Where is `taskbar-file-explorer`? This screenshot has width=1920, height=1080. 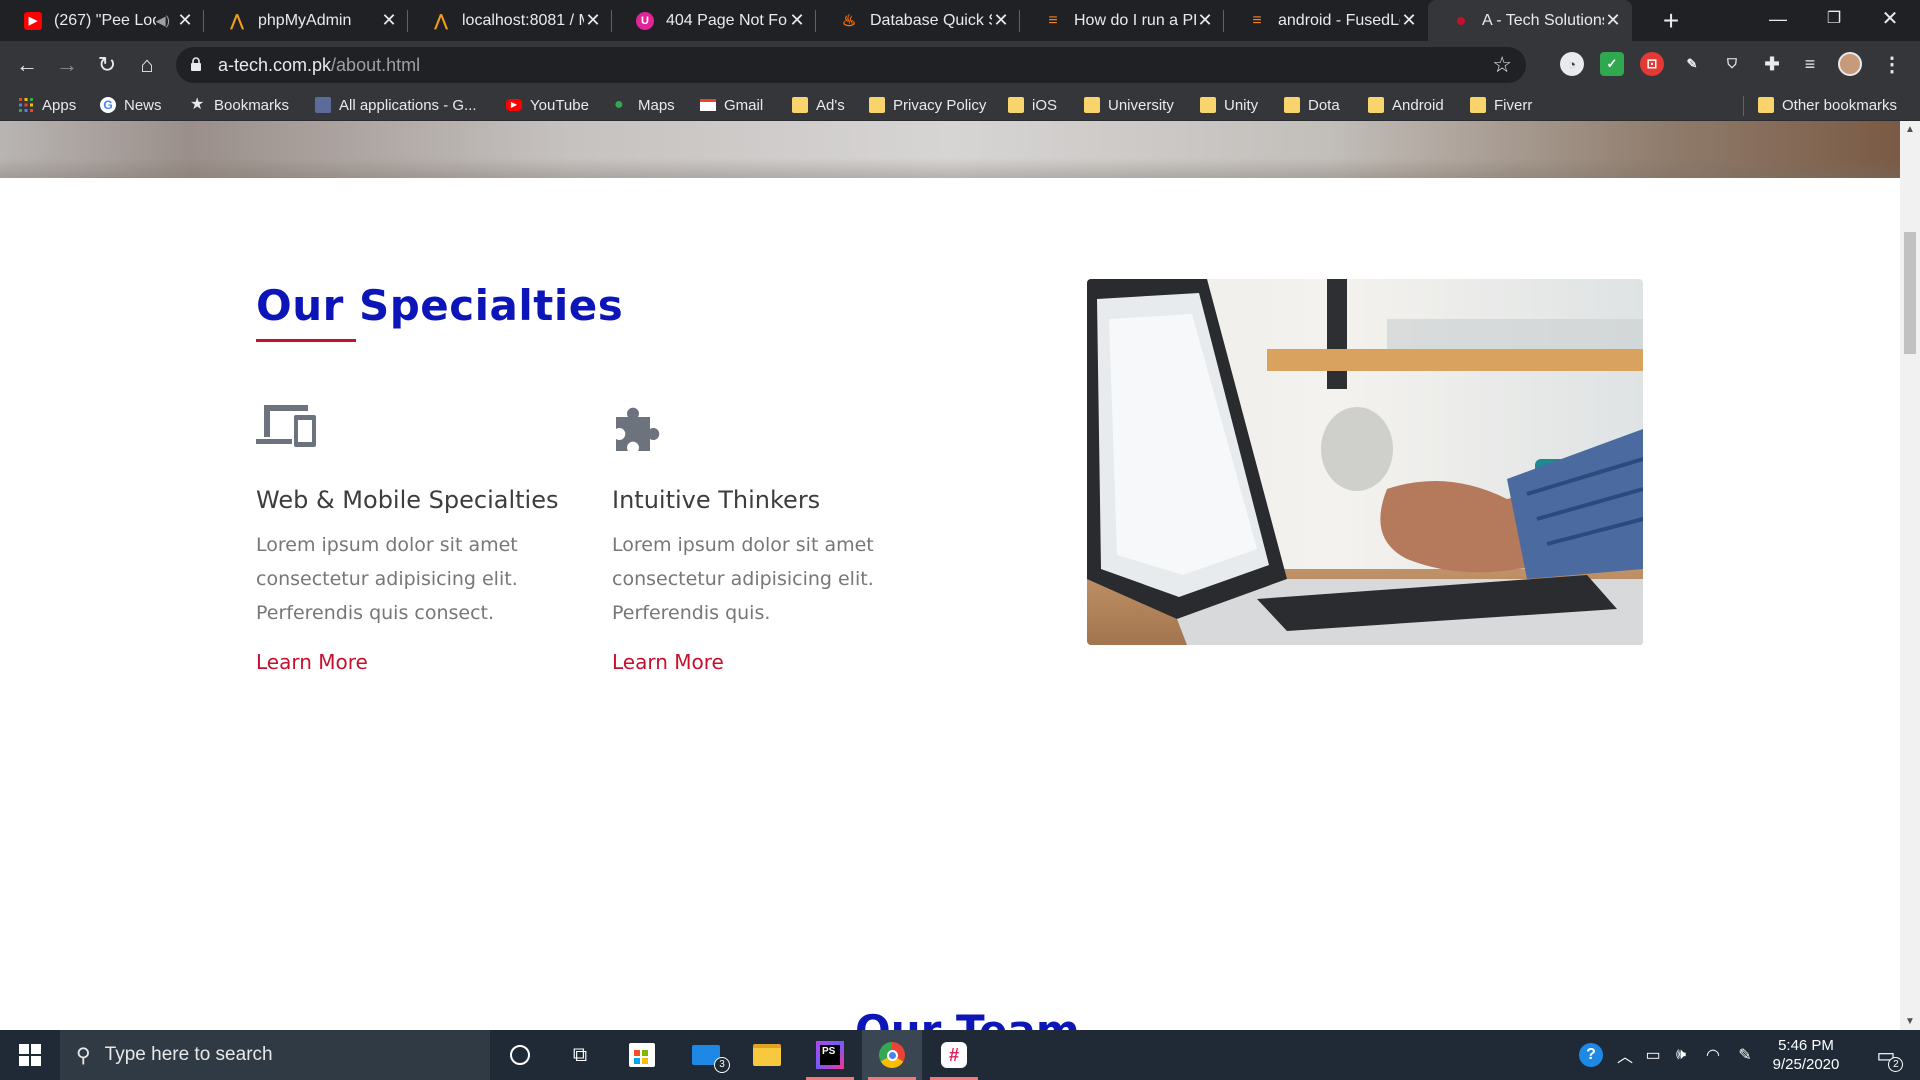
taskbar-file-explorer is located at coordinates (767, 1055).